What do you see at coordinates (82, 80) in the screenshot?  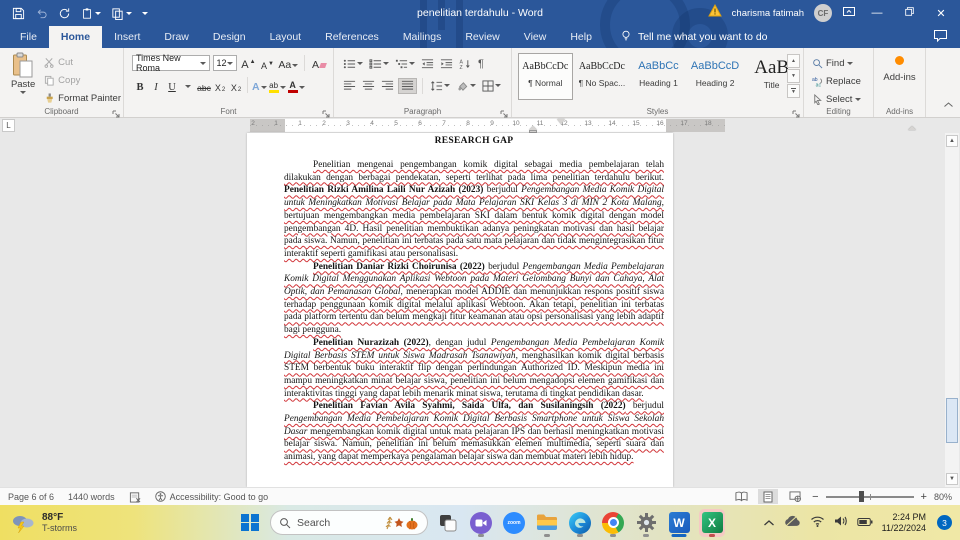 I see `copy-button: Copy` at bounding box center [82, 80].